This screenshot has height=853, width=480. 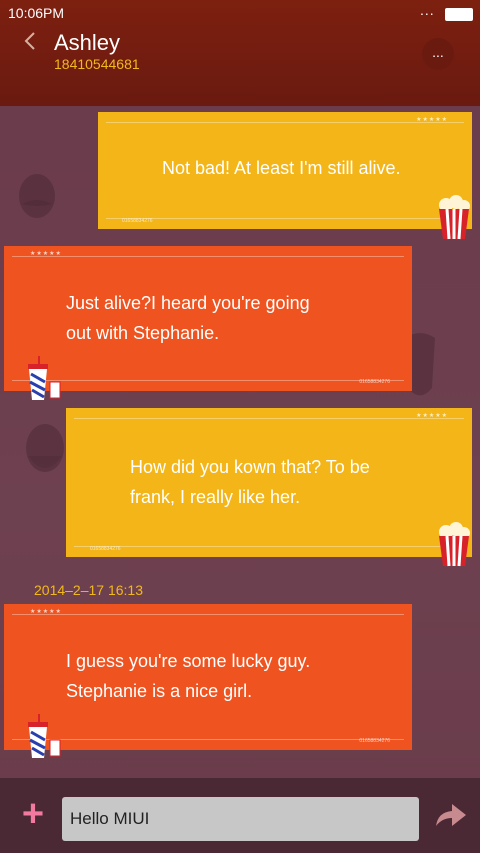 I want to click on mustache-face-deco-icon, so click(x=37, y=196).